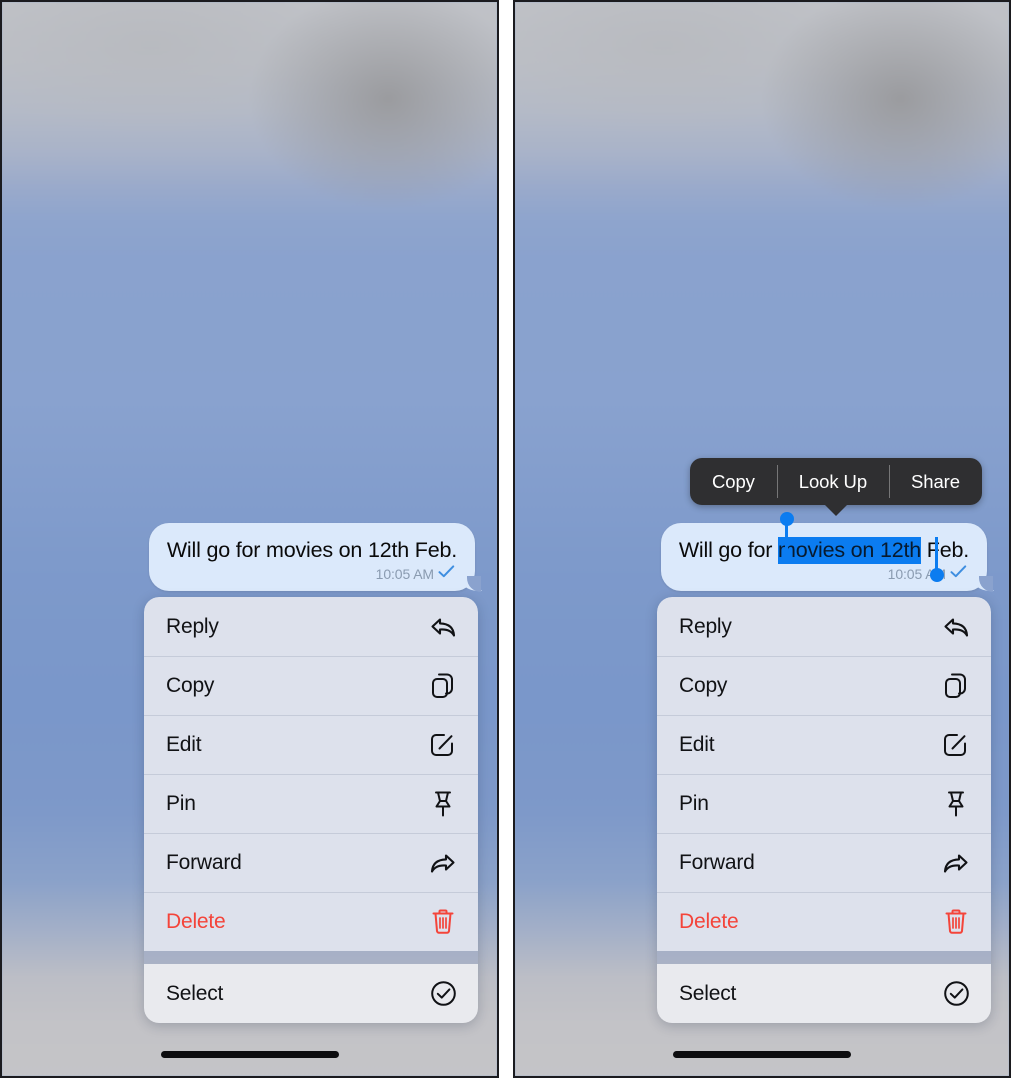  What do you see at coordinates (835, 510) in the screenshot?
I see `toolbar-pointer-arrow` at bounding box center [835, 510].